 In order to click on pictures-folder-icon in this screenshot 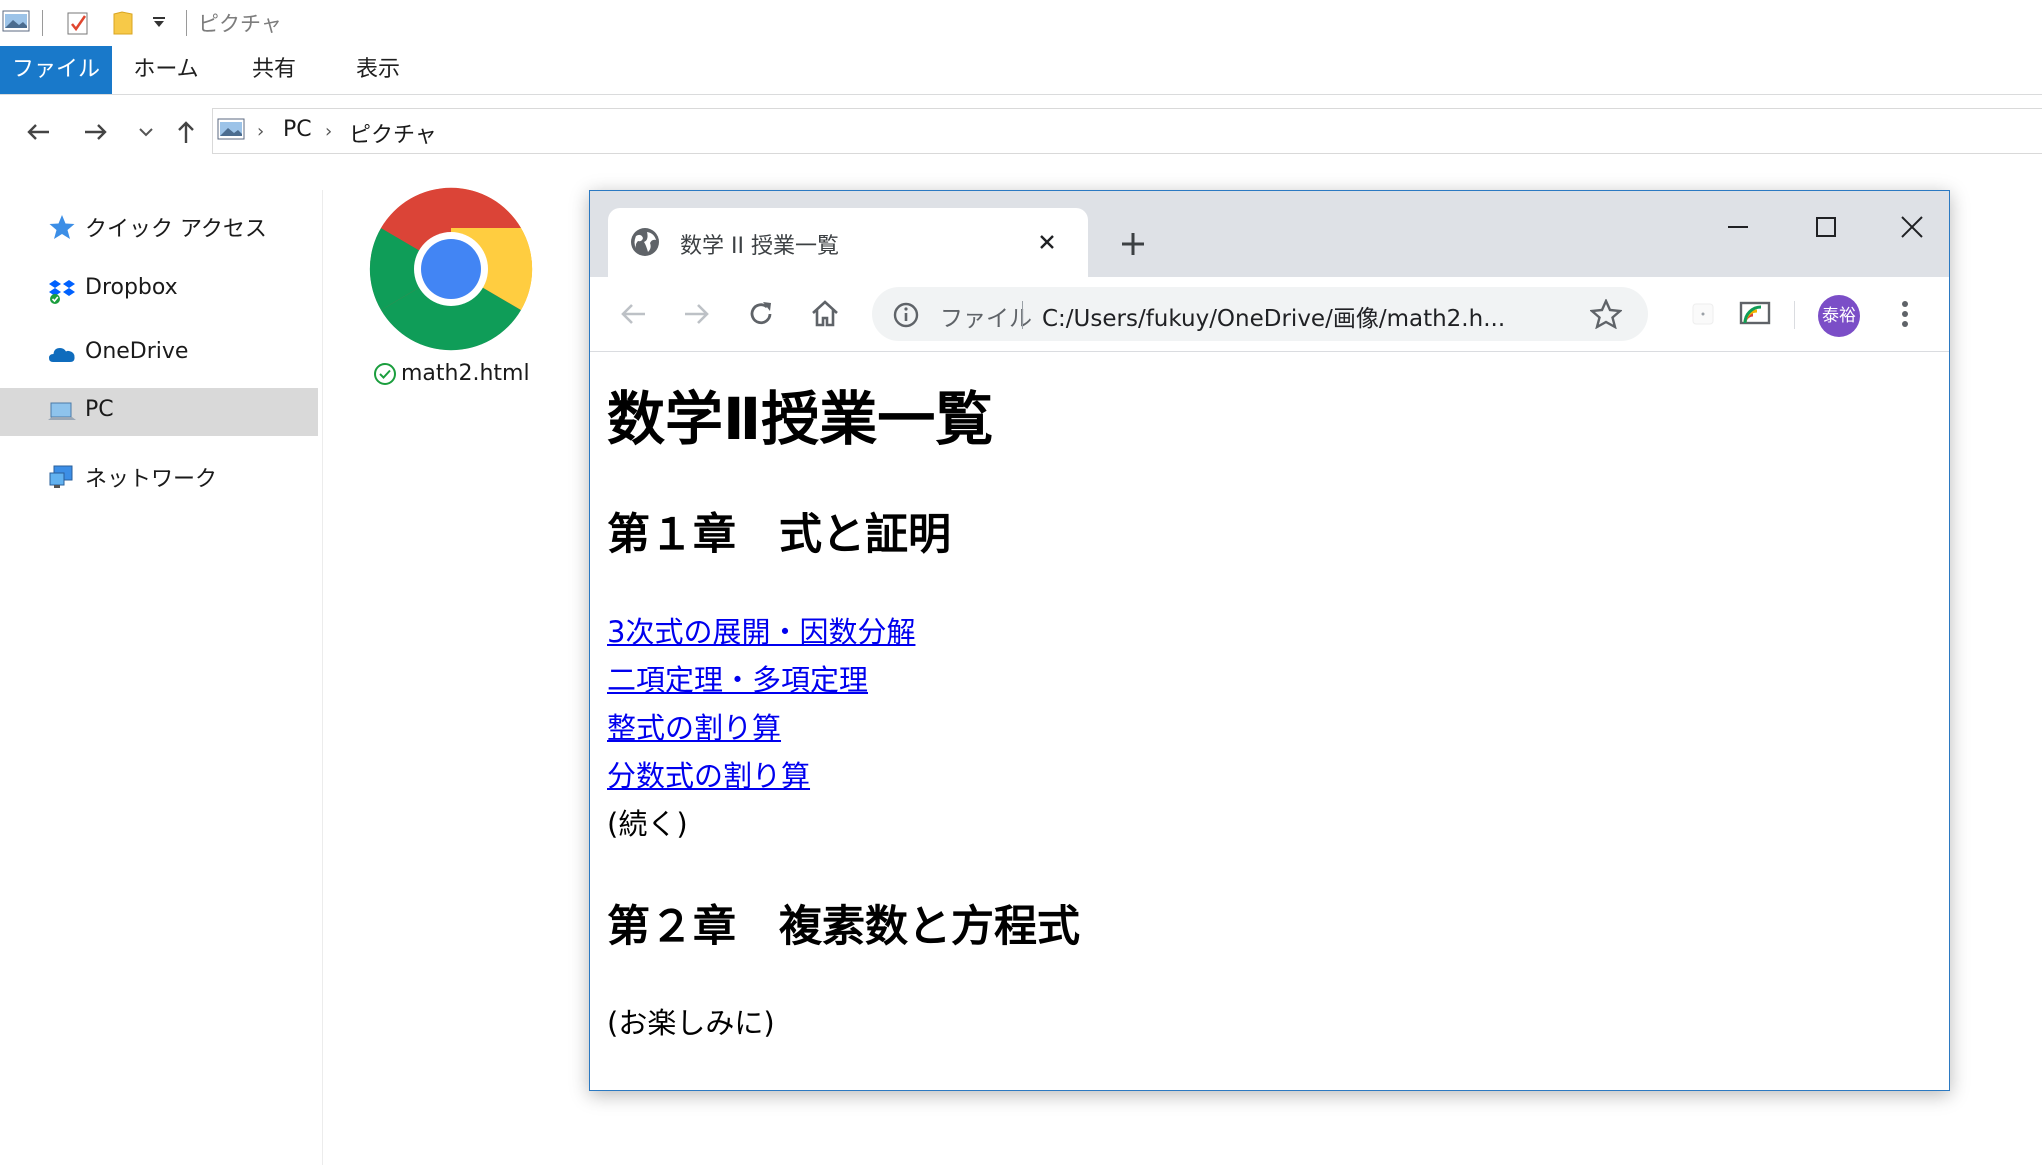, I will do `click(16, 21)`.